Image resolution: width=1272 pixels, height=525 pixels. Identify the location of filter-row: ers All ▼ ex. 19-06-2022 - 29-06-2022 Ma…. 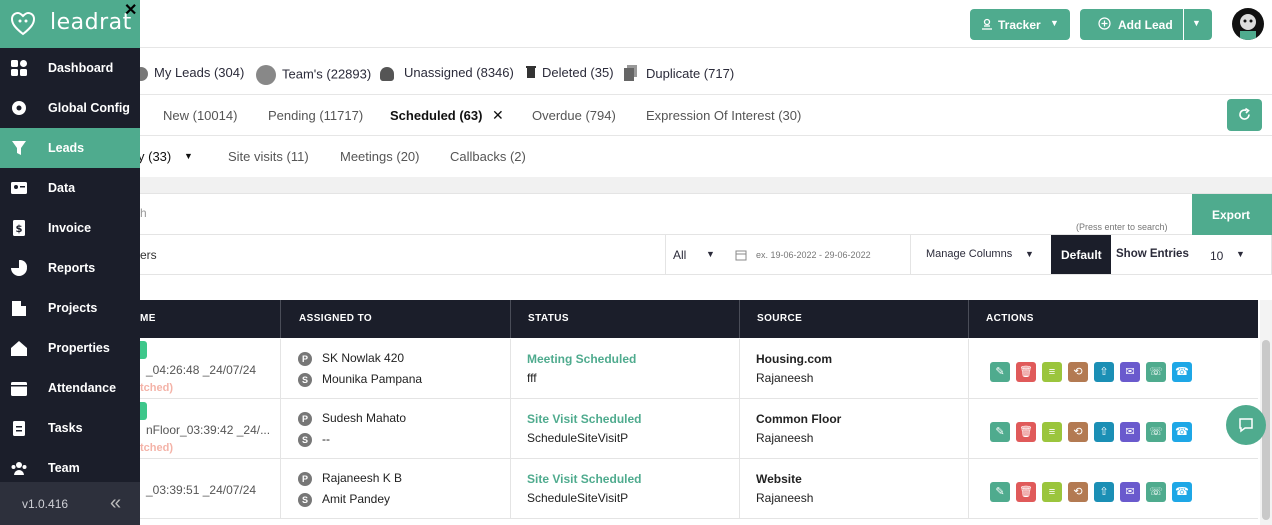
(706, 255).